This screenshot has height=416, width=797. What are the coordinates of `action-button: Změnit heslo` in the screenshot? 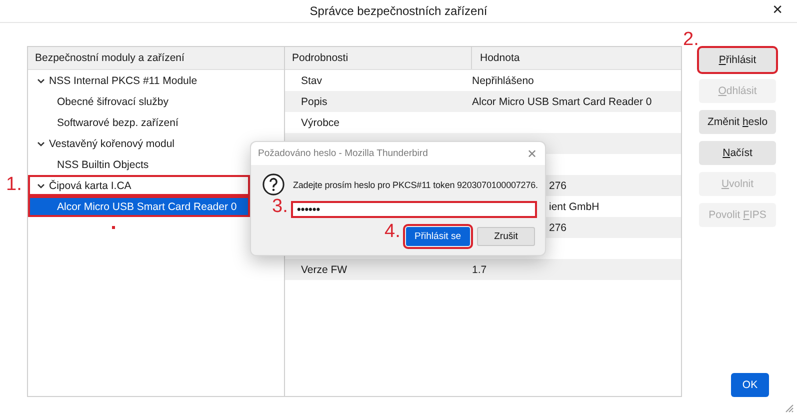 It's located at (737, 122).